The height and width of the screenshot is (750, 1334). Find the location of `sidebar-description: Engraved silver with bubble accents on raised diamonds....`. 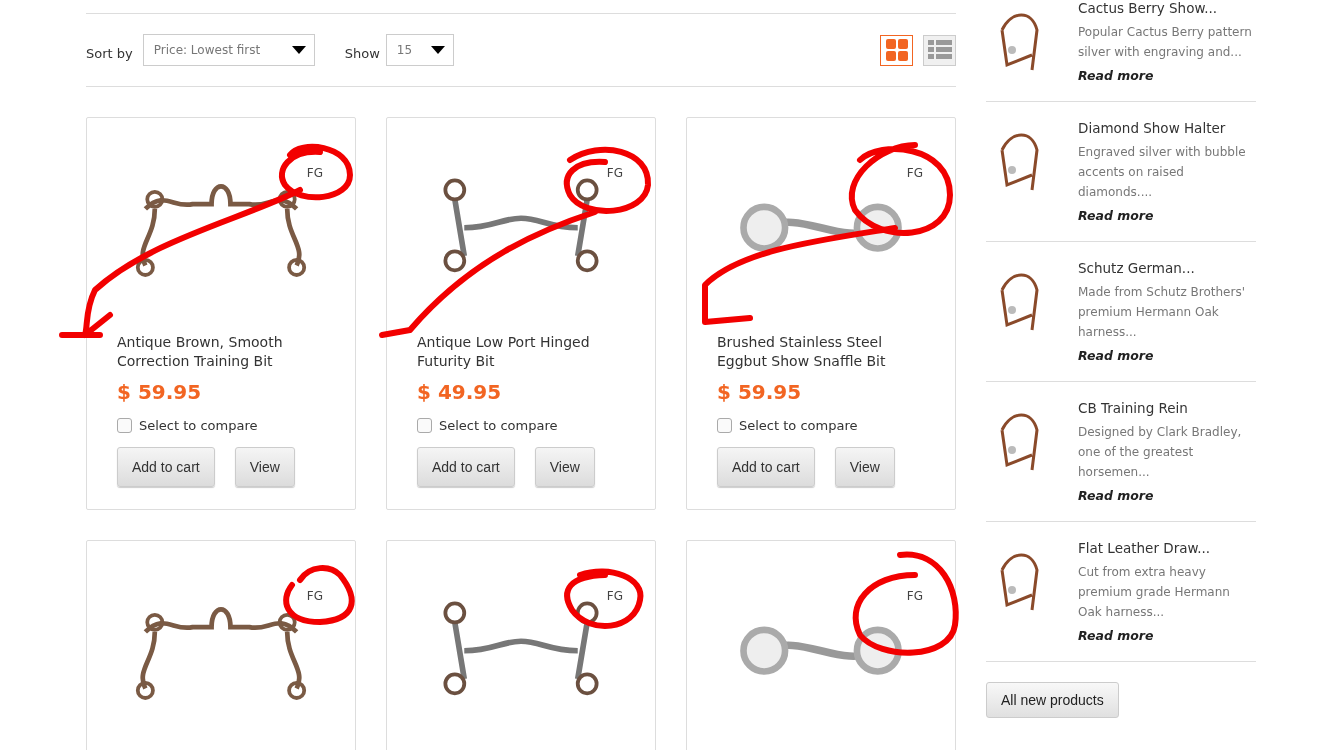

sidebar-description: Engraved silver with bubble accents on raised diamonds.... is located at coordinates (1162, 172).